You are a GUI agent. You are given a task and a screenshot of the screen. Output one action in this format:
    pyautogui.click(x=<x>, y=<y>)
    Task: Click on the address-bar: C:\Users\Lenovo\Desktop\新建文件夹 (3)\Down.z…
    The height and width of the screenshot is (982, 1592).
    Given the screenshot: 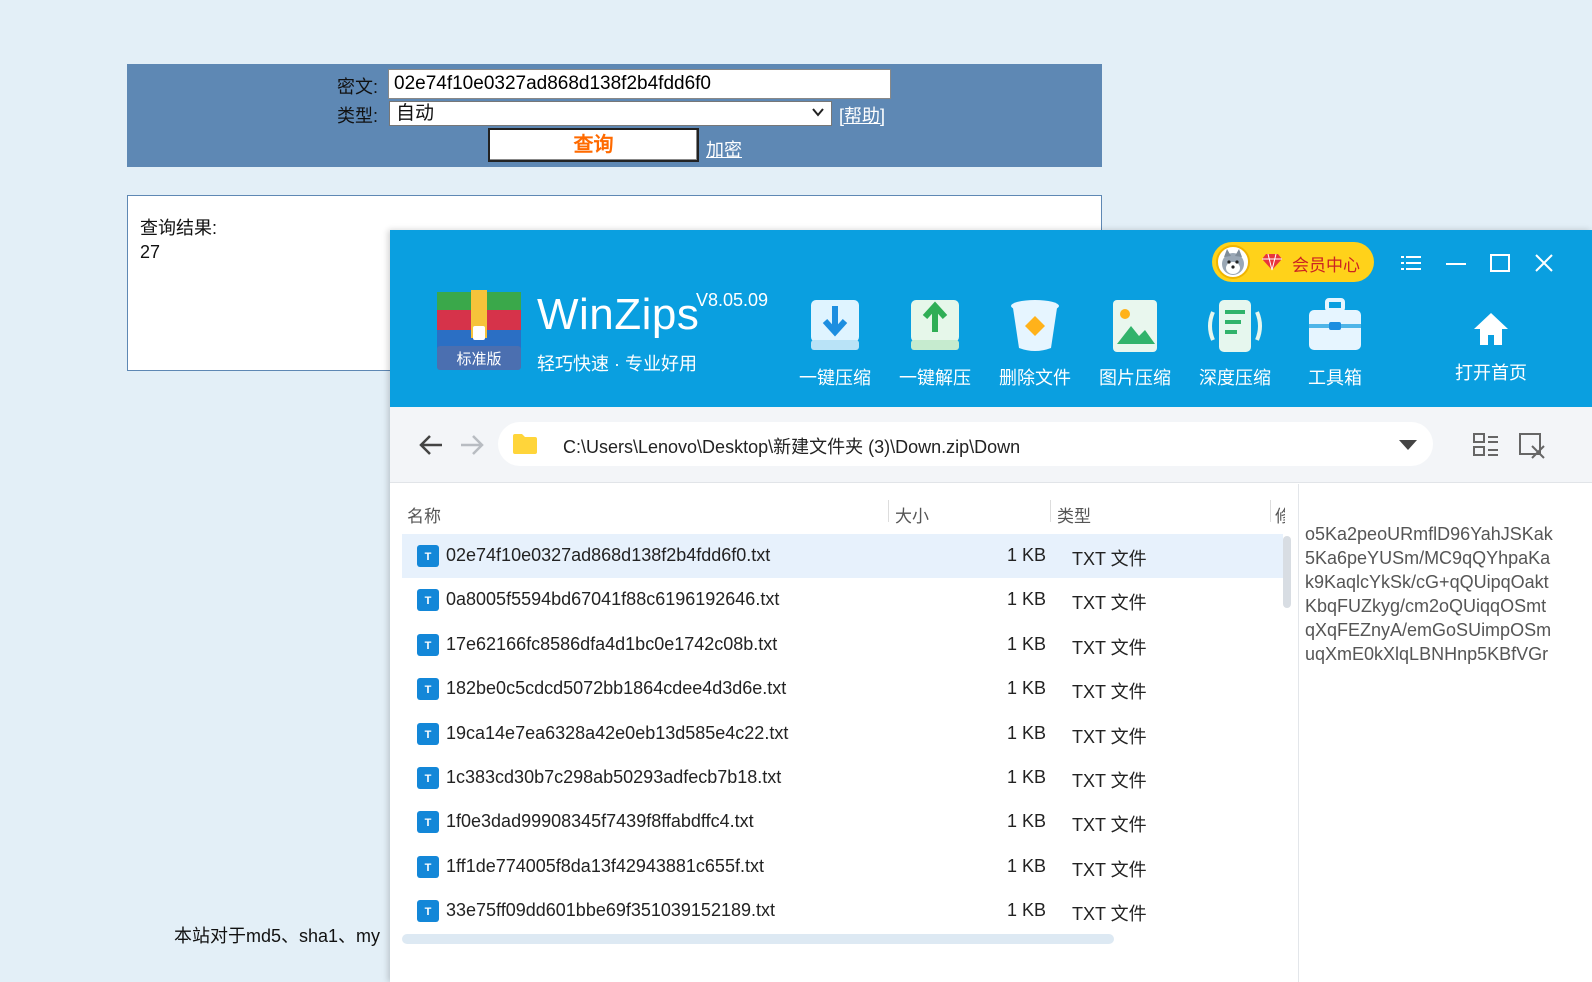 What is the action you would take?
    pyautogui.click(x=965, y=444)
    